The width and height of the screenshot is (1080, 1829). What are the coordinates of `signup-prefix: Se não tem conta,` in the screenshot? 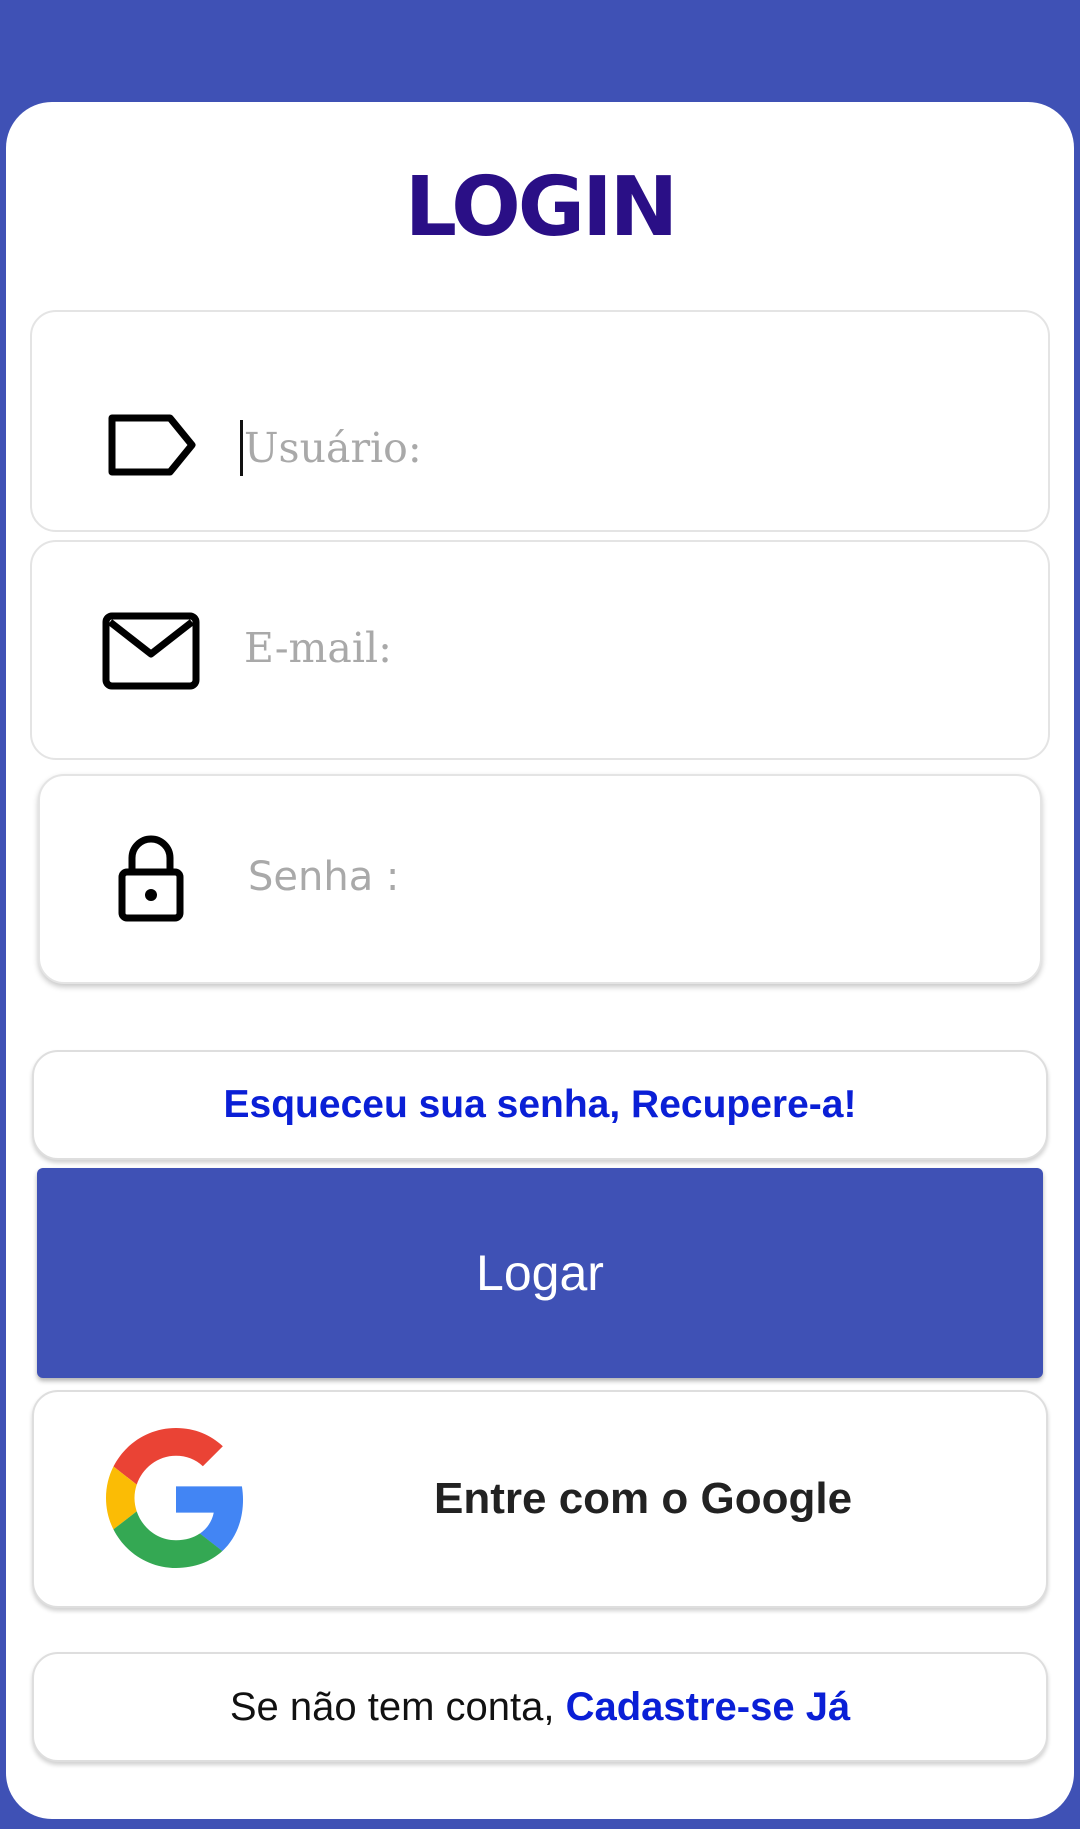 It's located at (397, 1706).